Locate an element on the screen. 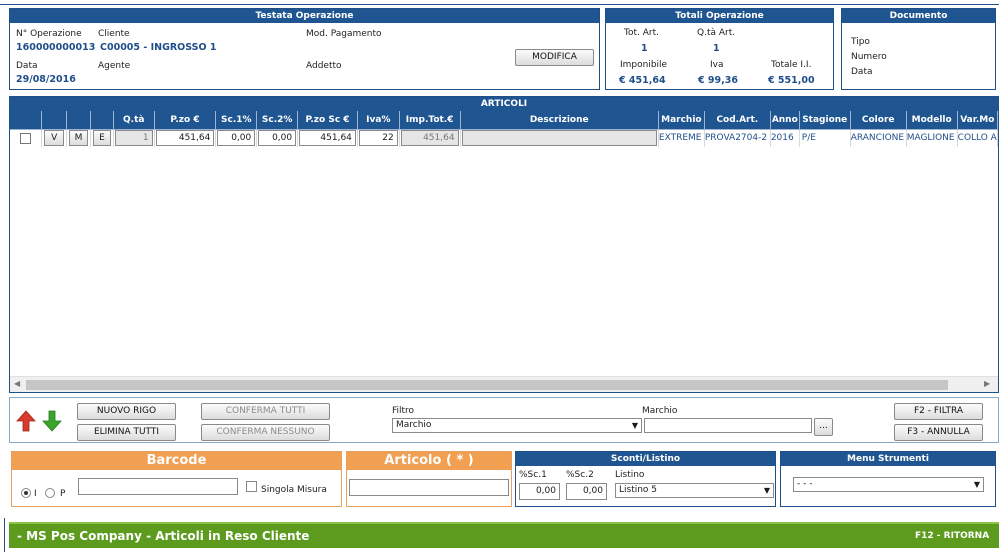  row-stagione: P/E is located at coordinates (825, 138).